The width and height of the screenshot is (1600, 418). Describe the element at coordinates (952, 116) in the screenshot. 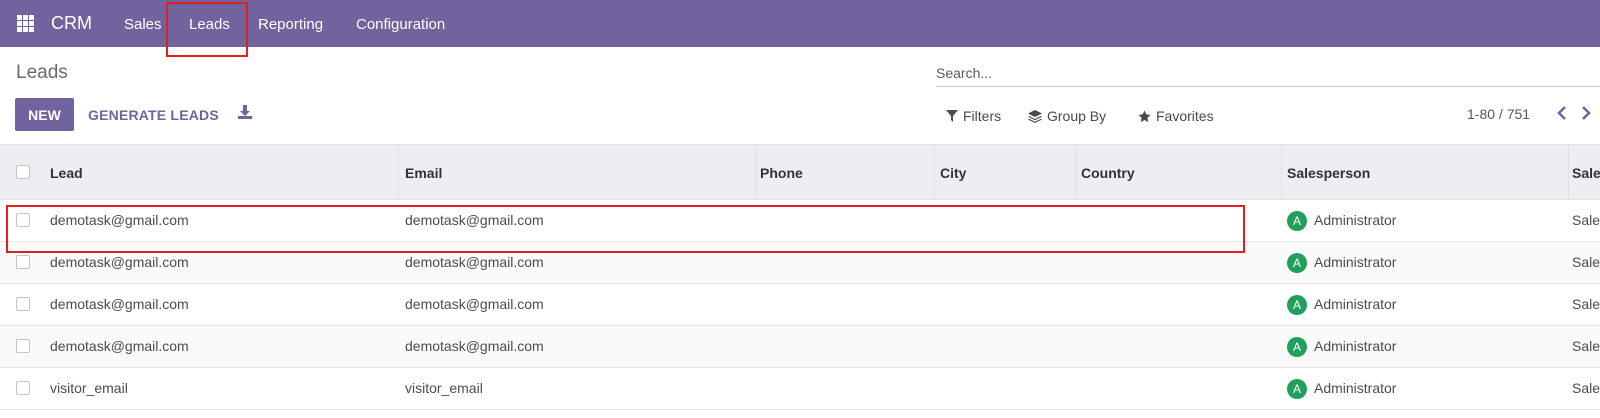

I see `filter-icon` at that location.